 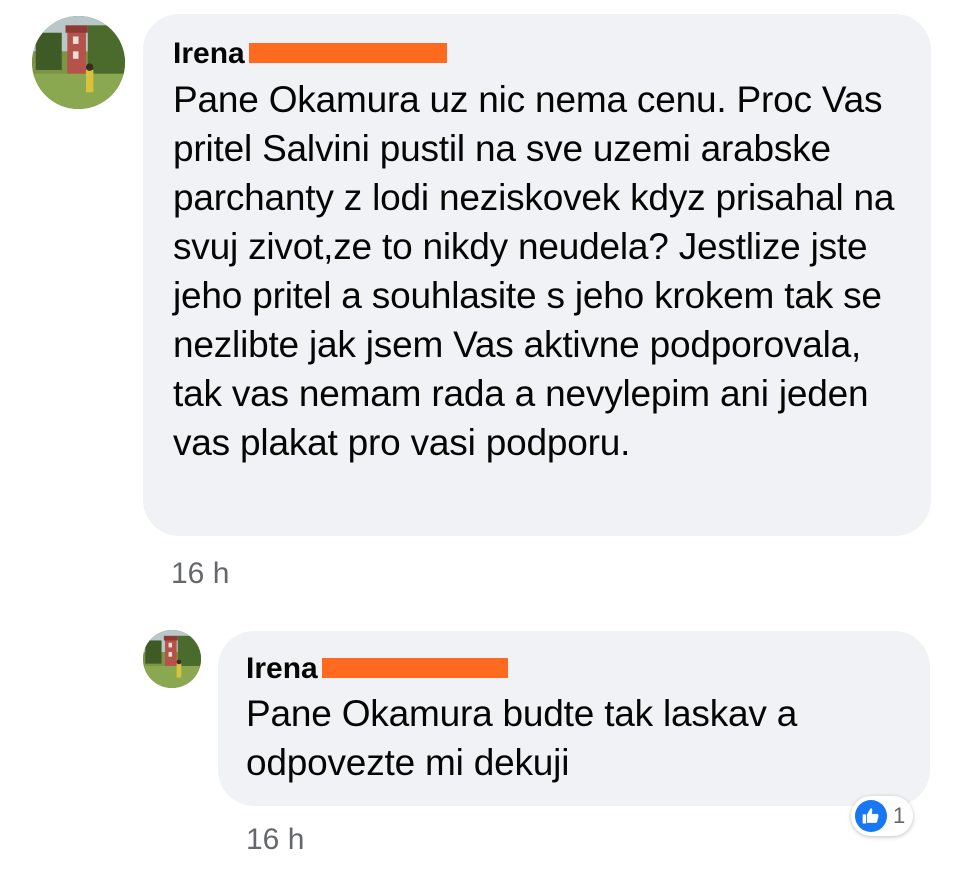 What do you see at coordinates (200, 574) in the screenshot?
I see `comment-timestamp: 16 h` at bounding box center [200, 574].